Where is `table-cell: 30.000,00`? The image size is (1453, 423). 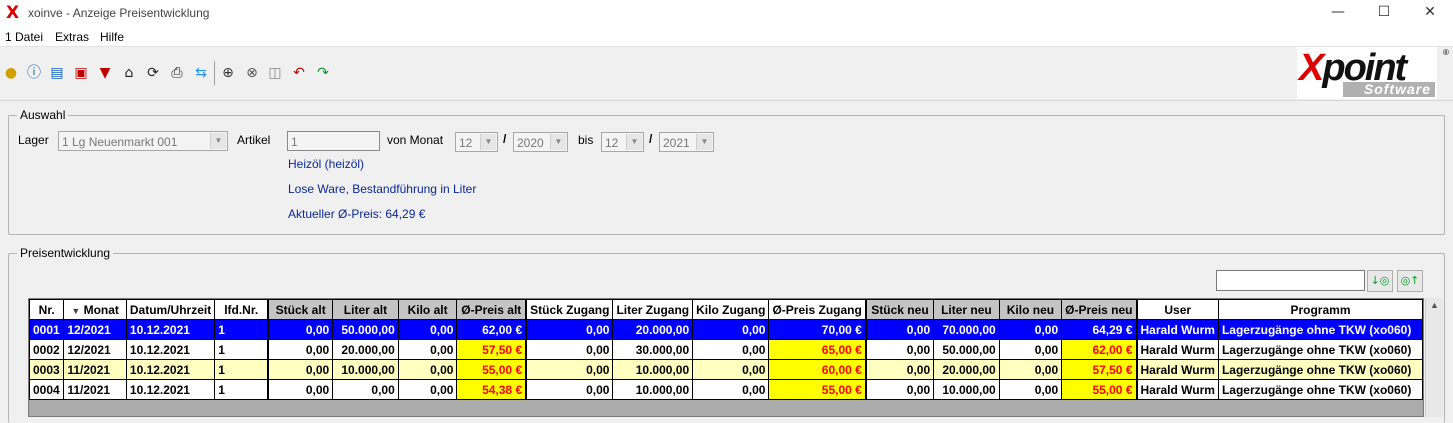
table-cell: 30.000,00 is located at coordinates (653, 349).